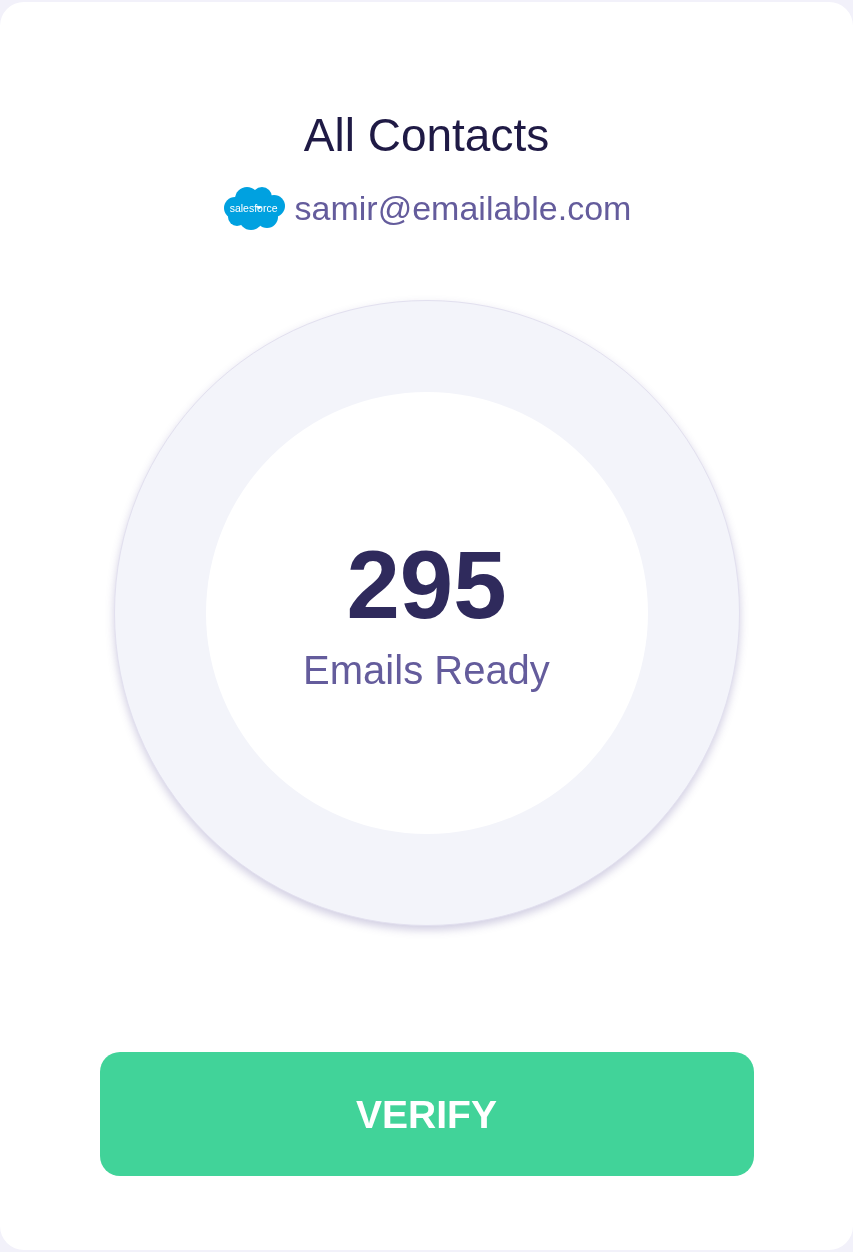 This screenshot has height=1252, width=853. Describe the element at coordinates (253, 208) in the screenshot. I see `cloud-logo: salesforce` at that location.